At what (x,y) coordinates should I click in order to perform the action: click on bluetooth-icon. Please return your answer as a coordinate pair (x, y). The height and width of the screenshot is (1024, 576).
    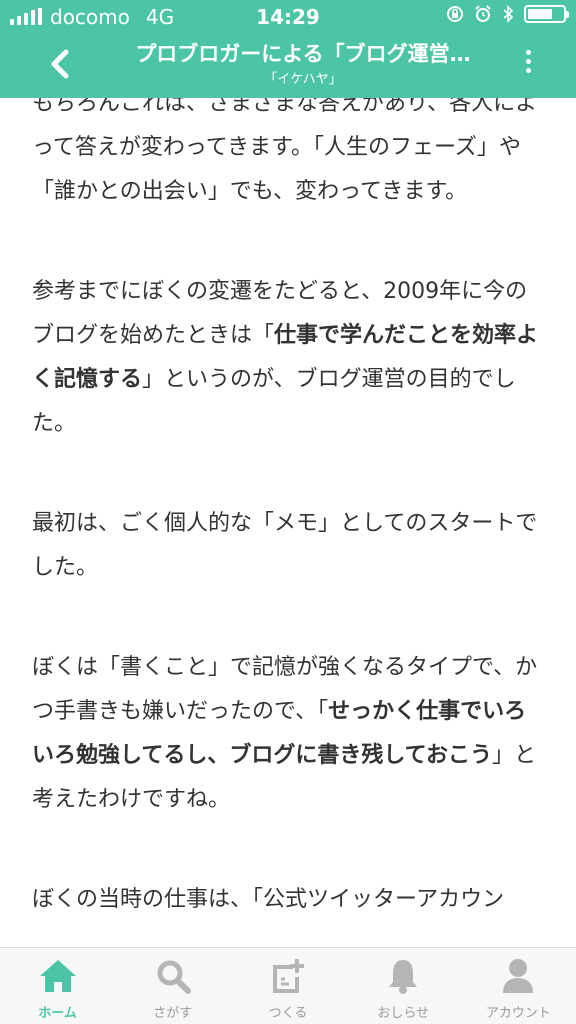
    Looking at the image, I should click on (508, 14).